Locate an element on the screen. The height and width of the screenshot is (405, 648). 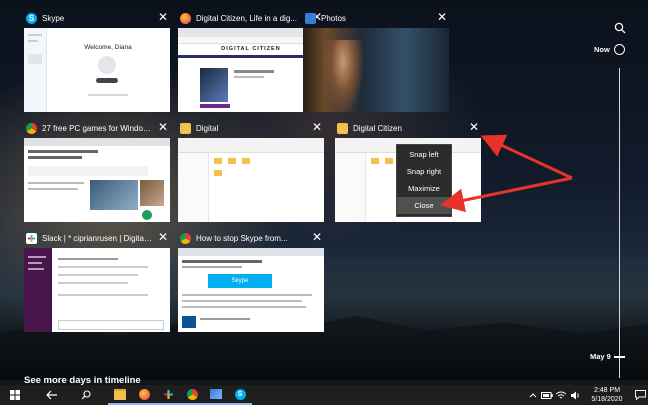
search-button is located at coordinates (86, 395).